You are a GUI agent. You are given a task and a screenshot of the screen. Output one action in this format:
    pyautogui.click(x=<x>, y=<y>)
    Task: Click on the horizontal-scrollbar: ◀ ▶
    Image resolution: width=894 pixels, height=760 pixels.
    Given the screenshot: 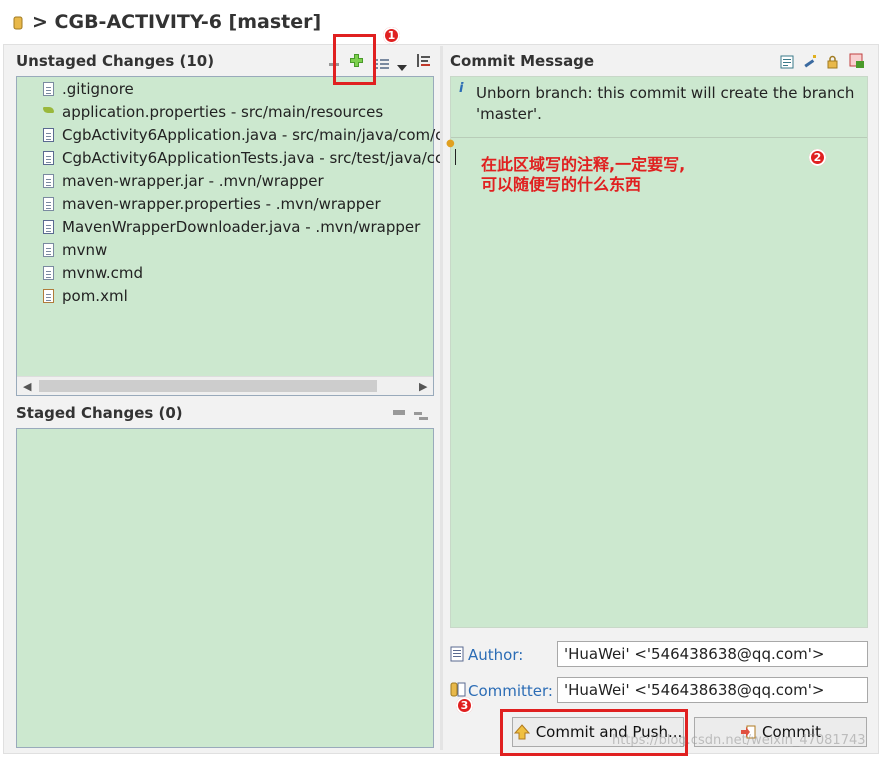 What is the action you would take?
    pyautogui.click(x=225, y=385)
    